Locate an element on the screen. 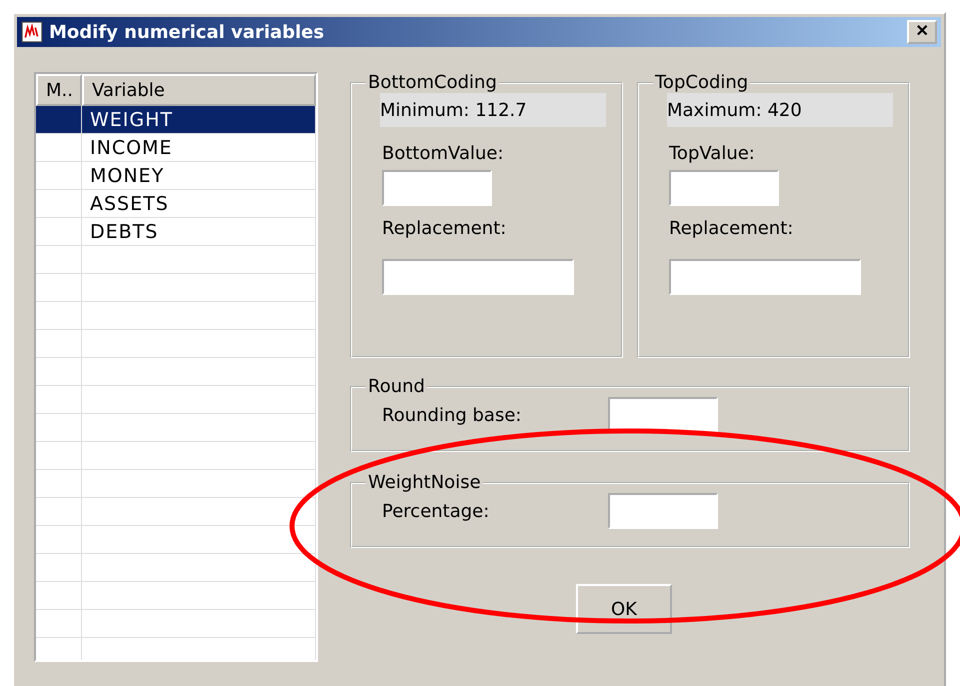  info-label: Maximum: 420 is located at coordinates (780, 110).